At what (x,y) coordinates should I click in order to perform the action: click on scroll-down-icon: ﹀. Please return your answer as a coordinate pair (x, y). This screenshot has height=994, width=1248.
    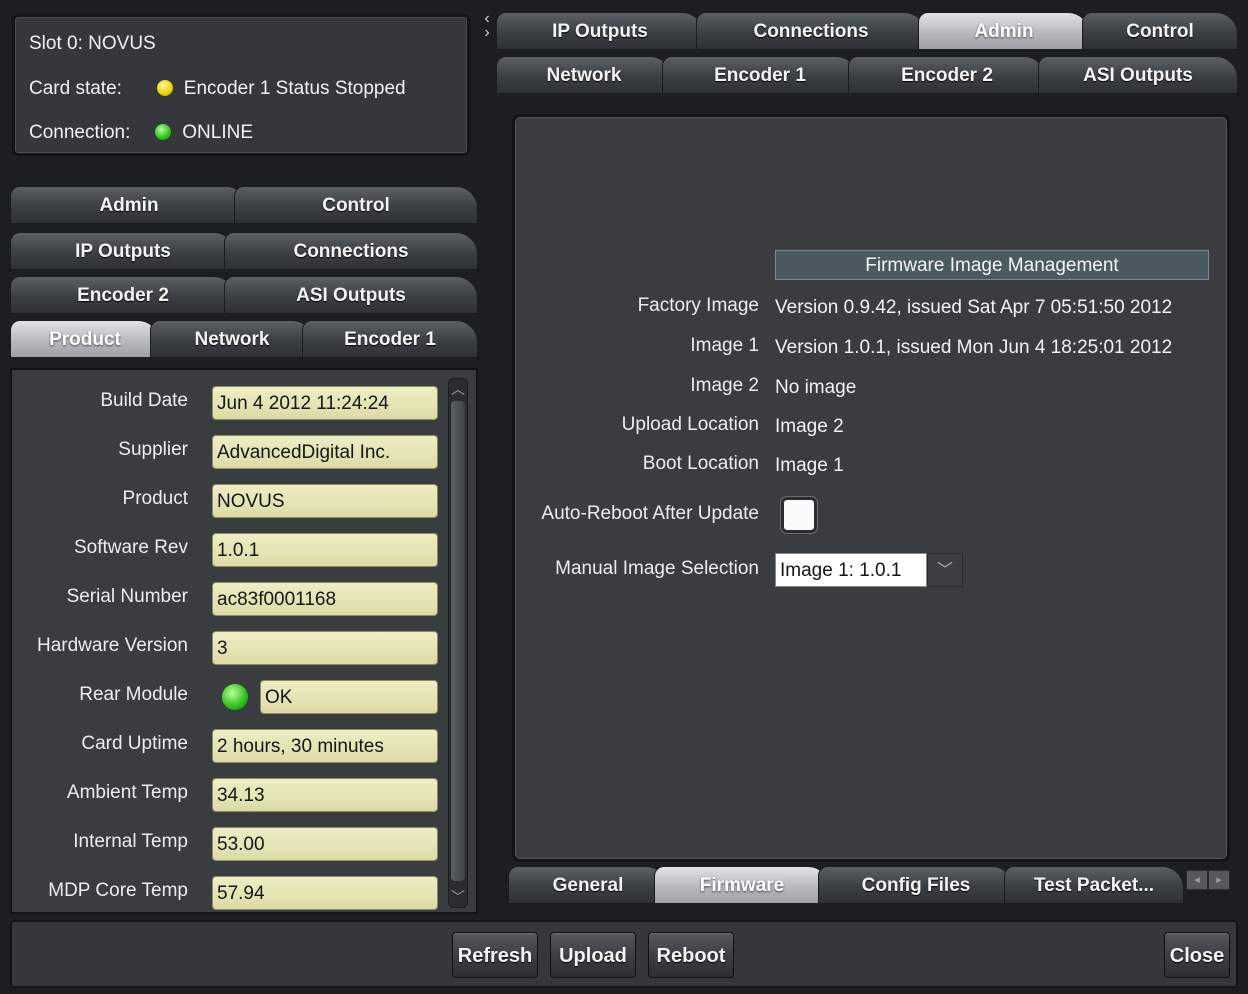
    Looking at the image, I should click on (458, 897).